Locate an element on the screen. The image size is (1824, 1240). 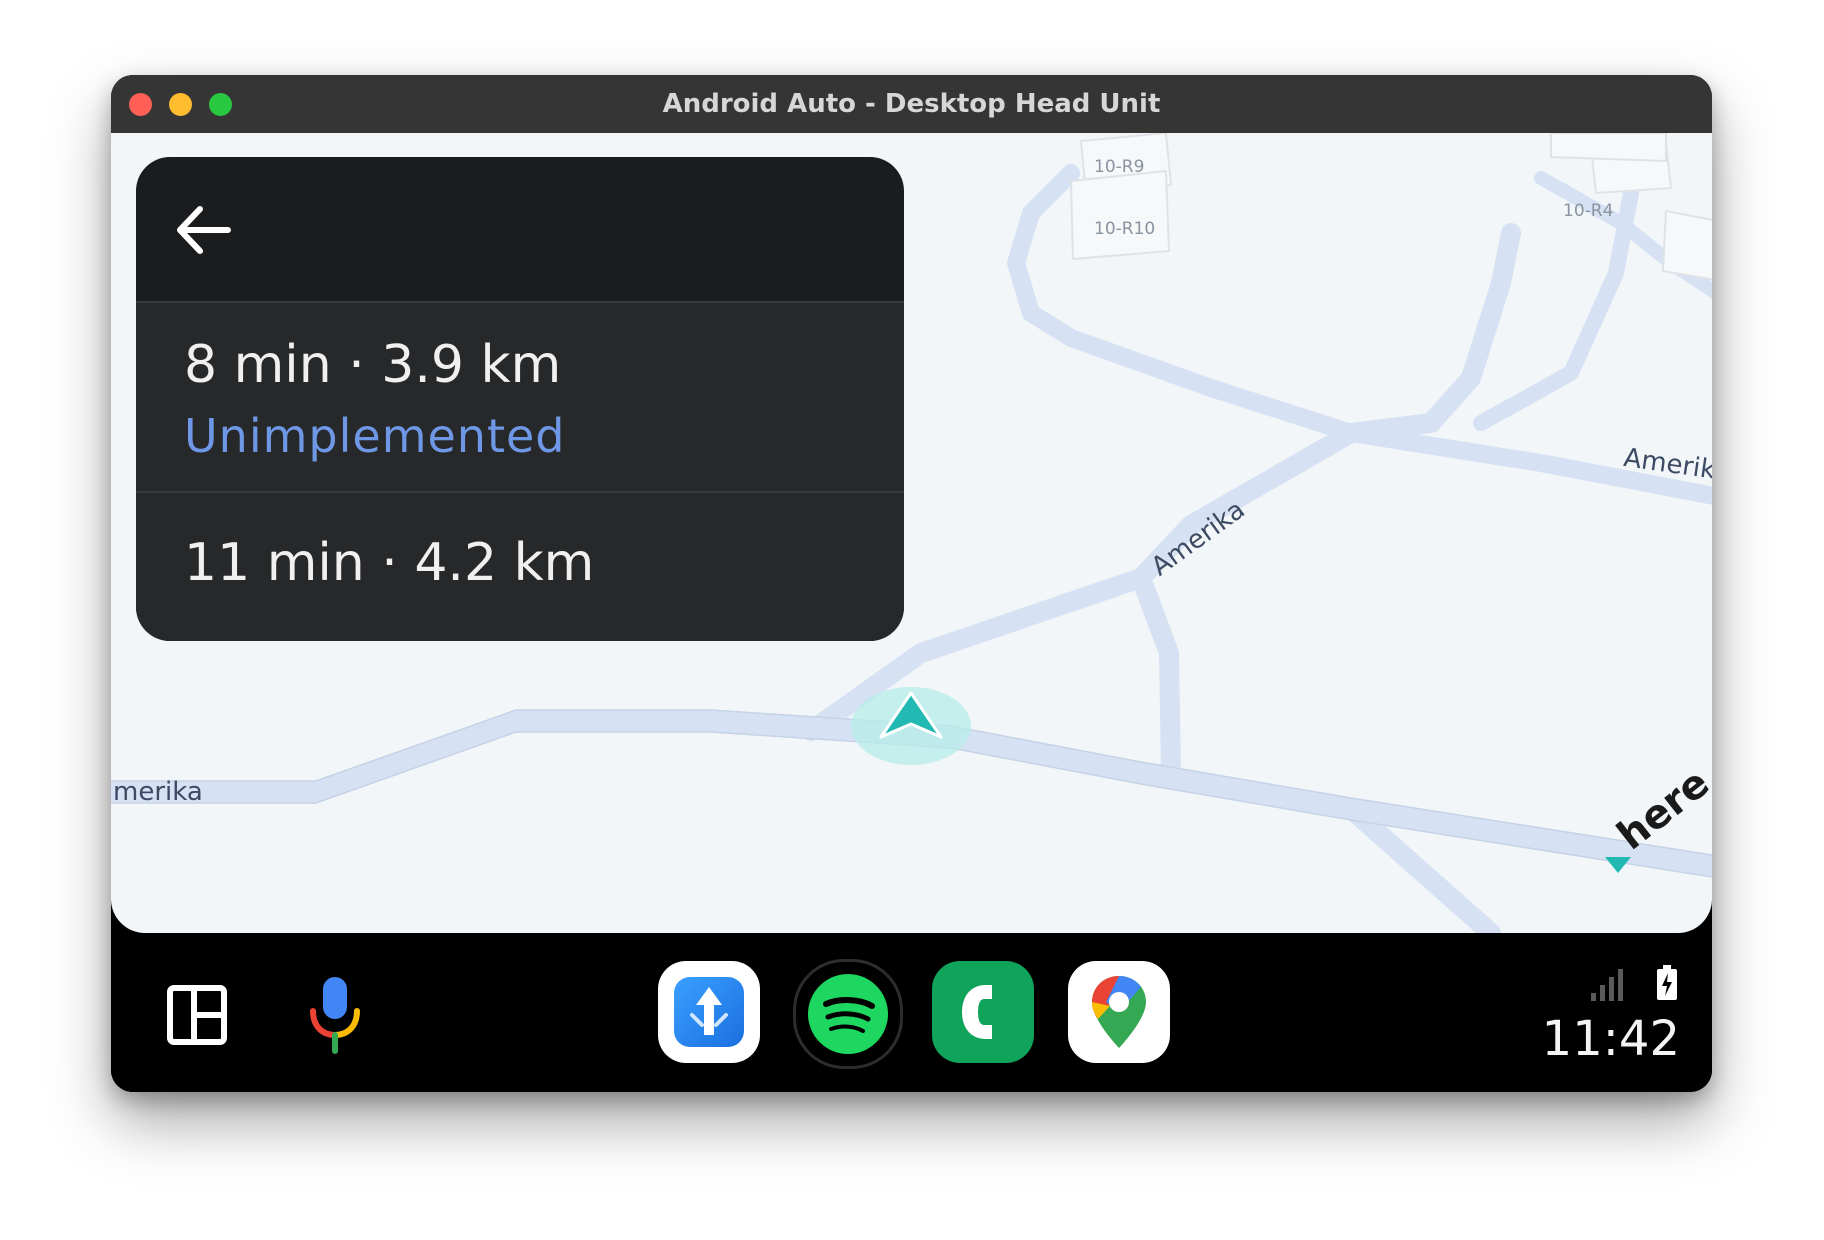
back-button is located at coordinates (203, 230).